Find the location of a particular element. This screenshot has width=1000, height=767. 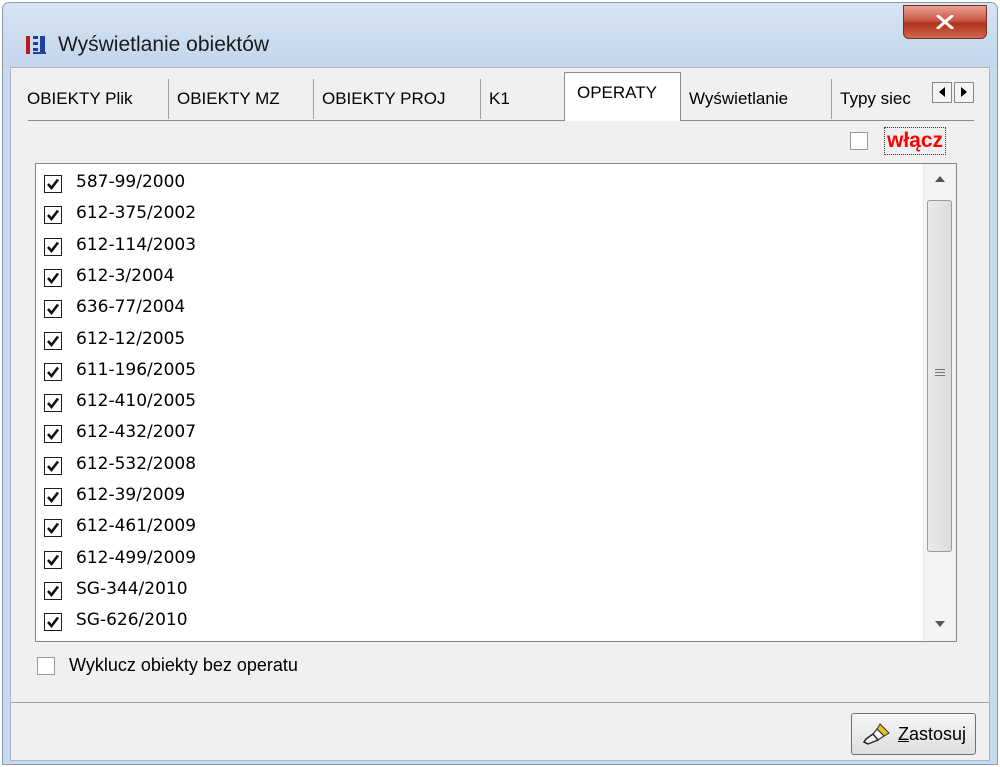

wlacz-checkbox is located at coordinates (859, 141).